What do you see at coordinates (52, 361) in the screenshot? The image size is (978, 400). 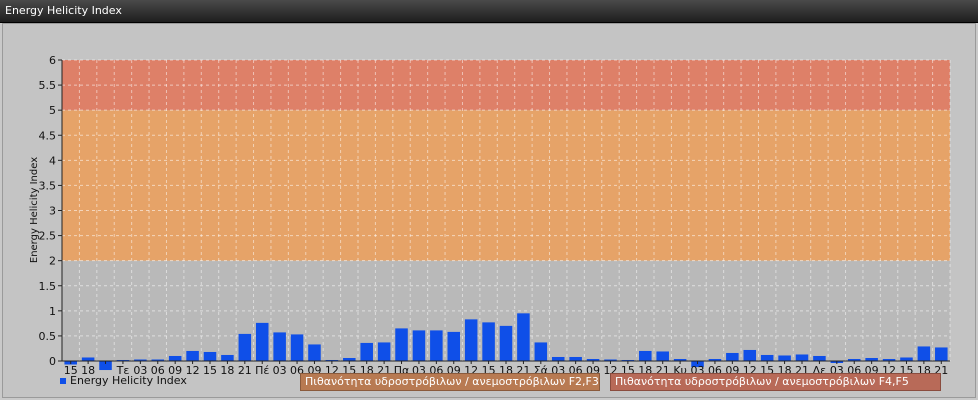 I see `y-tick-label-0: 0` at bounding box center [52, 361].